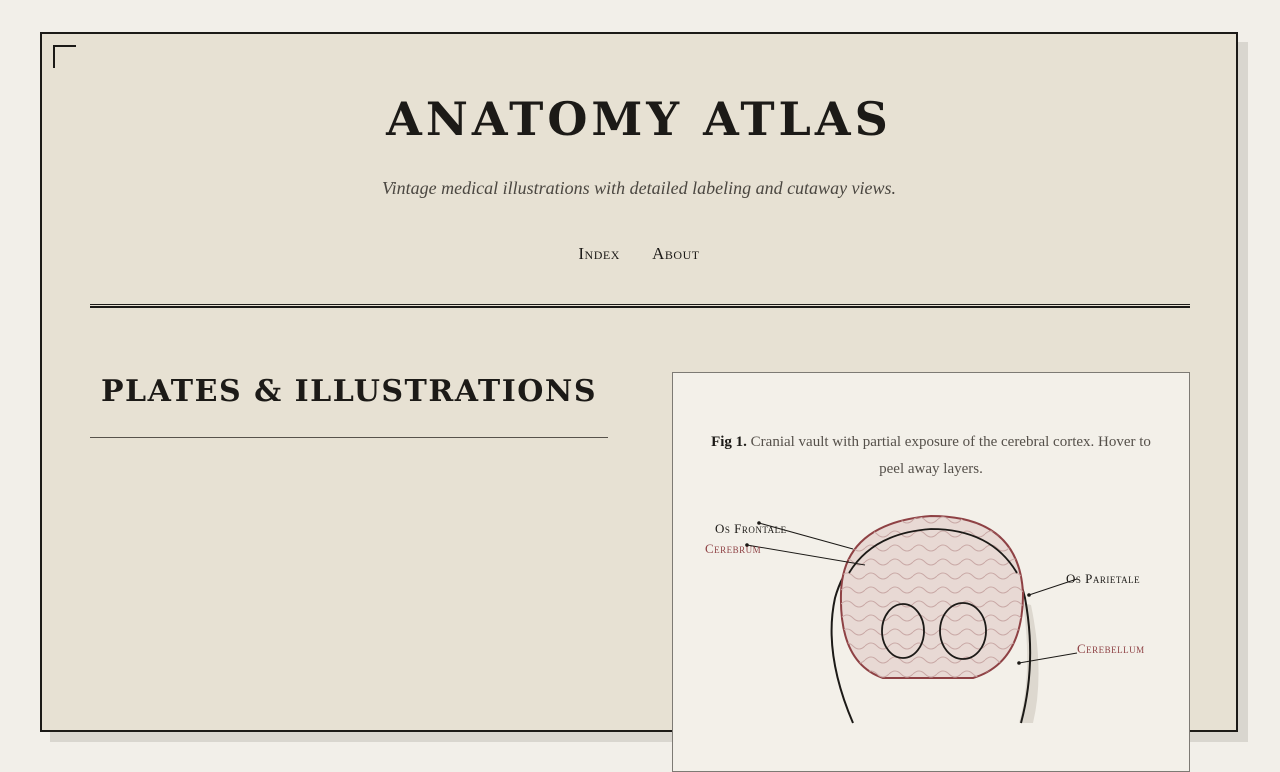 The image size is (1280, 772). Describe the element at coordinates (599, 253) in the screenshot. I see `nav-link-index: Index` at that location.